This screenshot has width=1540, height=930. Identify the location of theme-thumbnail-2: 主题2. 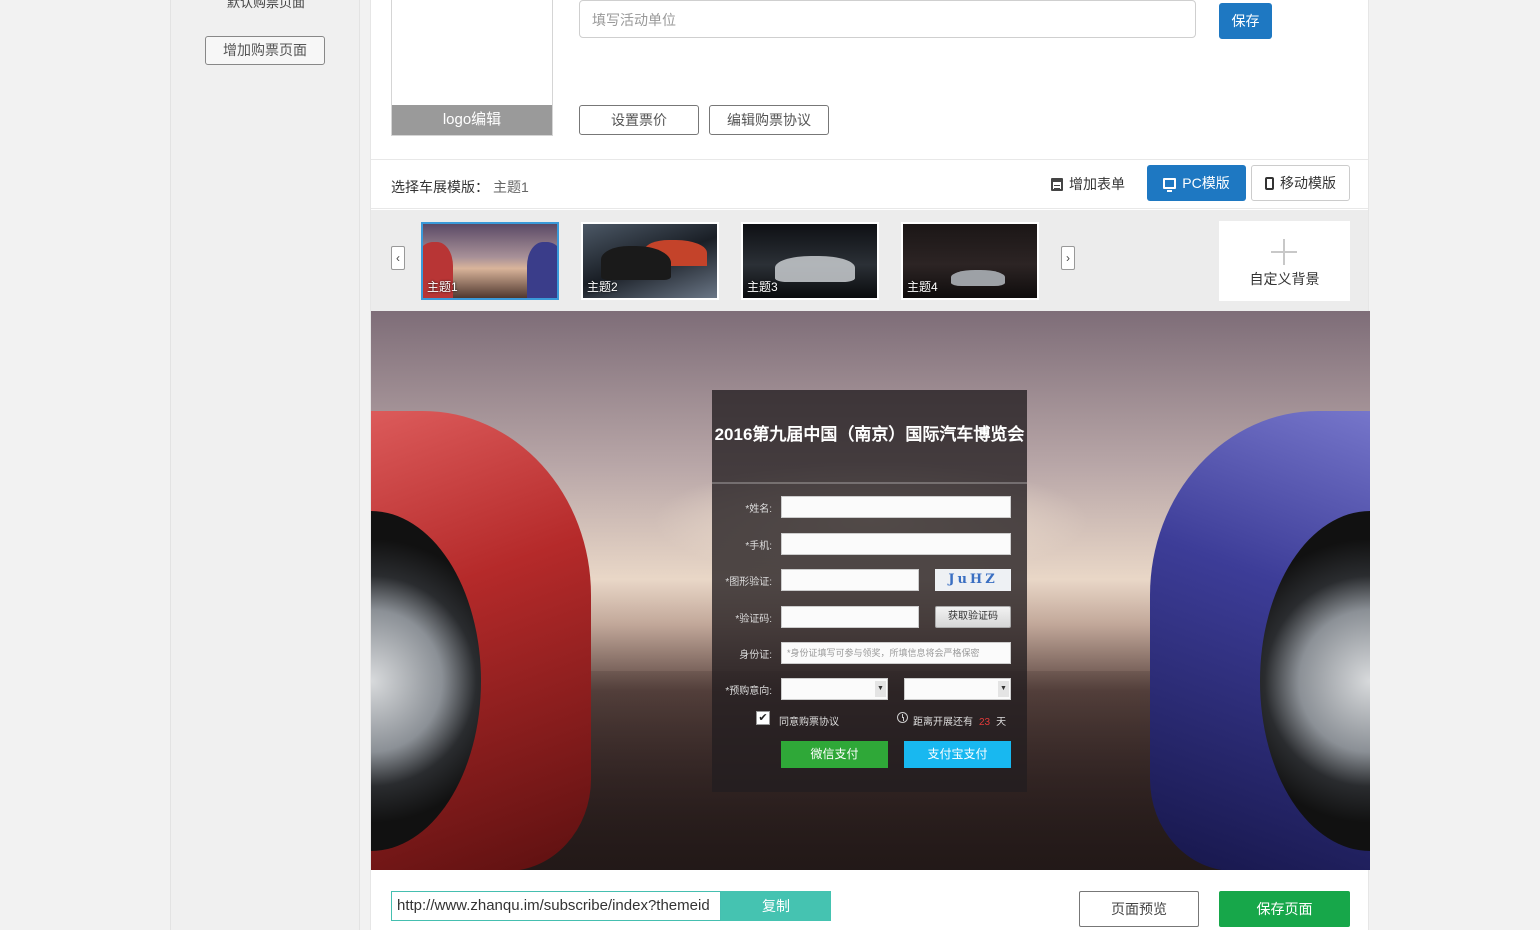
(650, 261).